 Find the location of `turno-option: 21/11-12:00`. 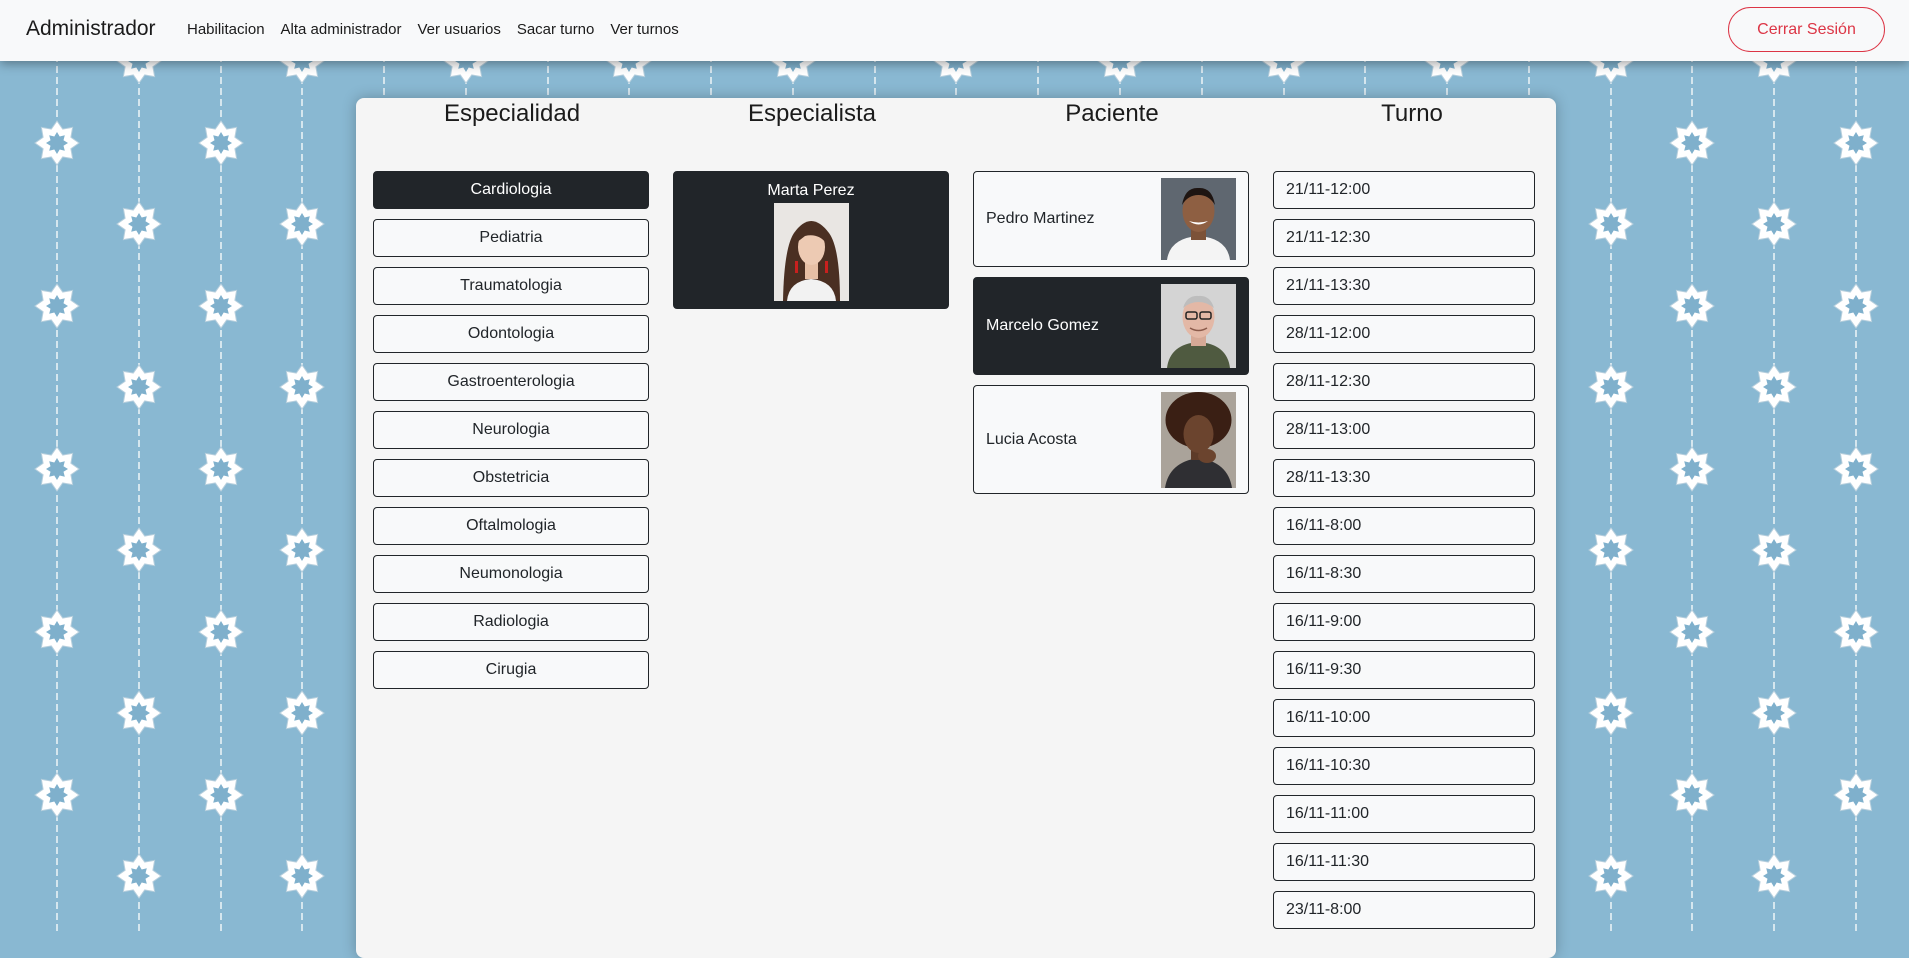

turno-option: 21/11-12:00 is located at coordinates (1404, 190).